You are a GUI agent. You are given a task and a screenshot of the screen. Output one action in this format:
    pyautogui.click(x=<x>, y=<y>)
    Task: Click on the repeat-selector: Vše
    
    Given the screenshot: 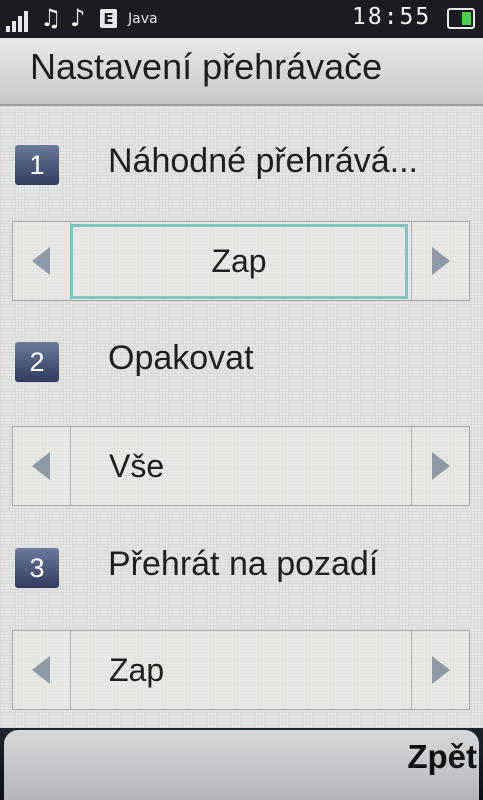 What is the action you would take?
    pyautogui.click(x=241, y=466)
    